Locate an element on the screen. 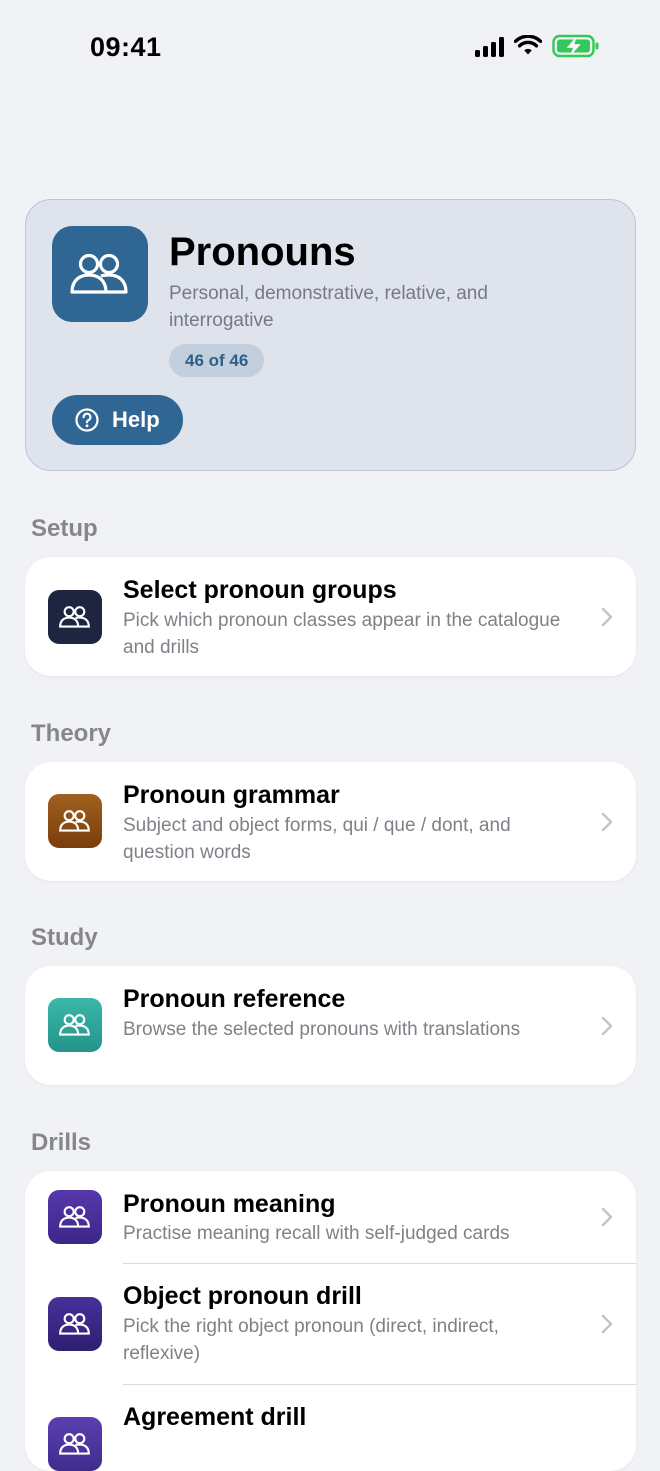 The width and height of the screenshot is (660, 1471). list-item-title: Pronoun meaning is located at coordinates (229, 1204).